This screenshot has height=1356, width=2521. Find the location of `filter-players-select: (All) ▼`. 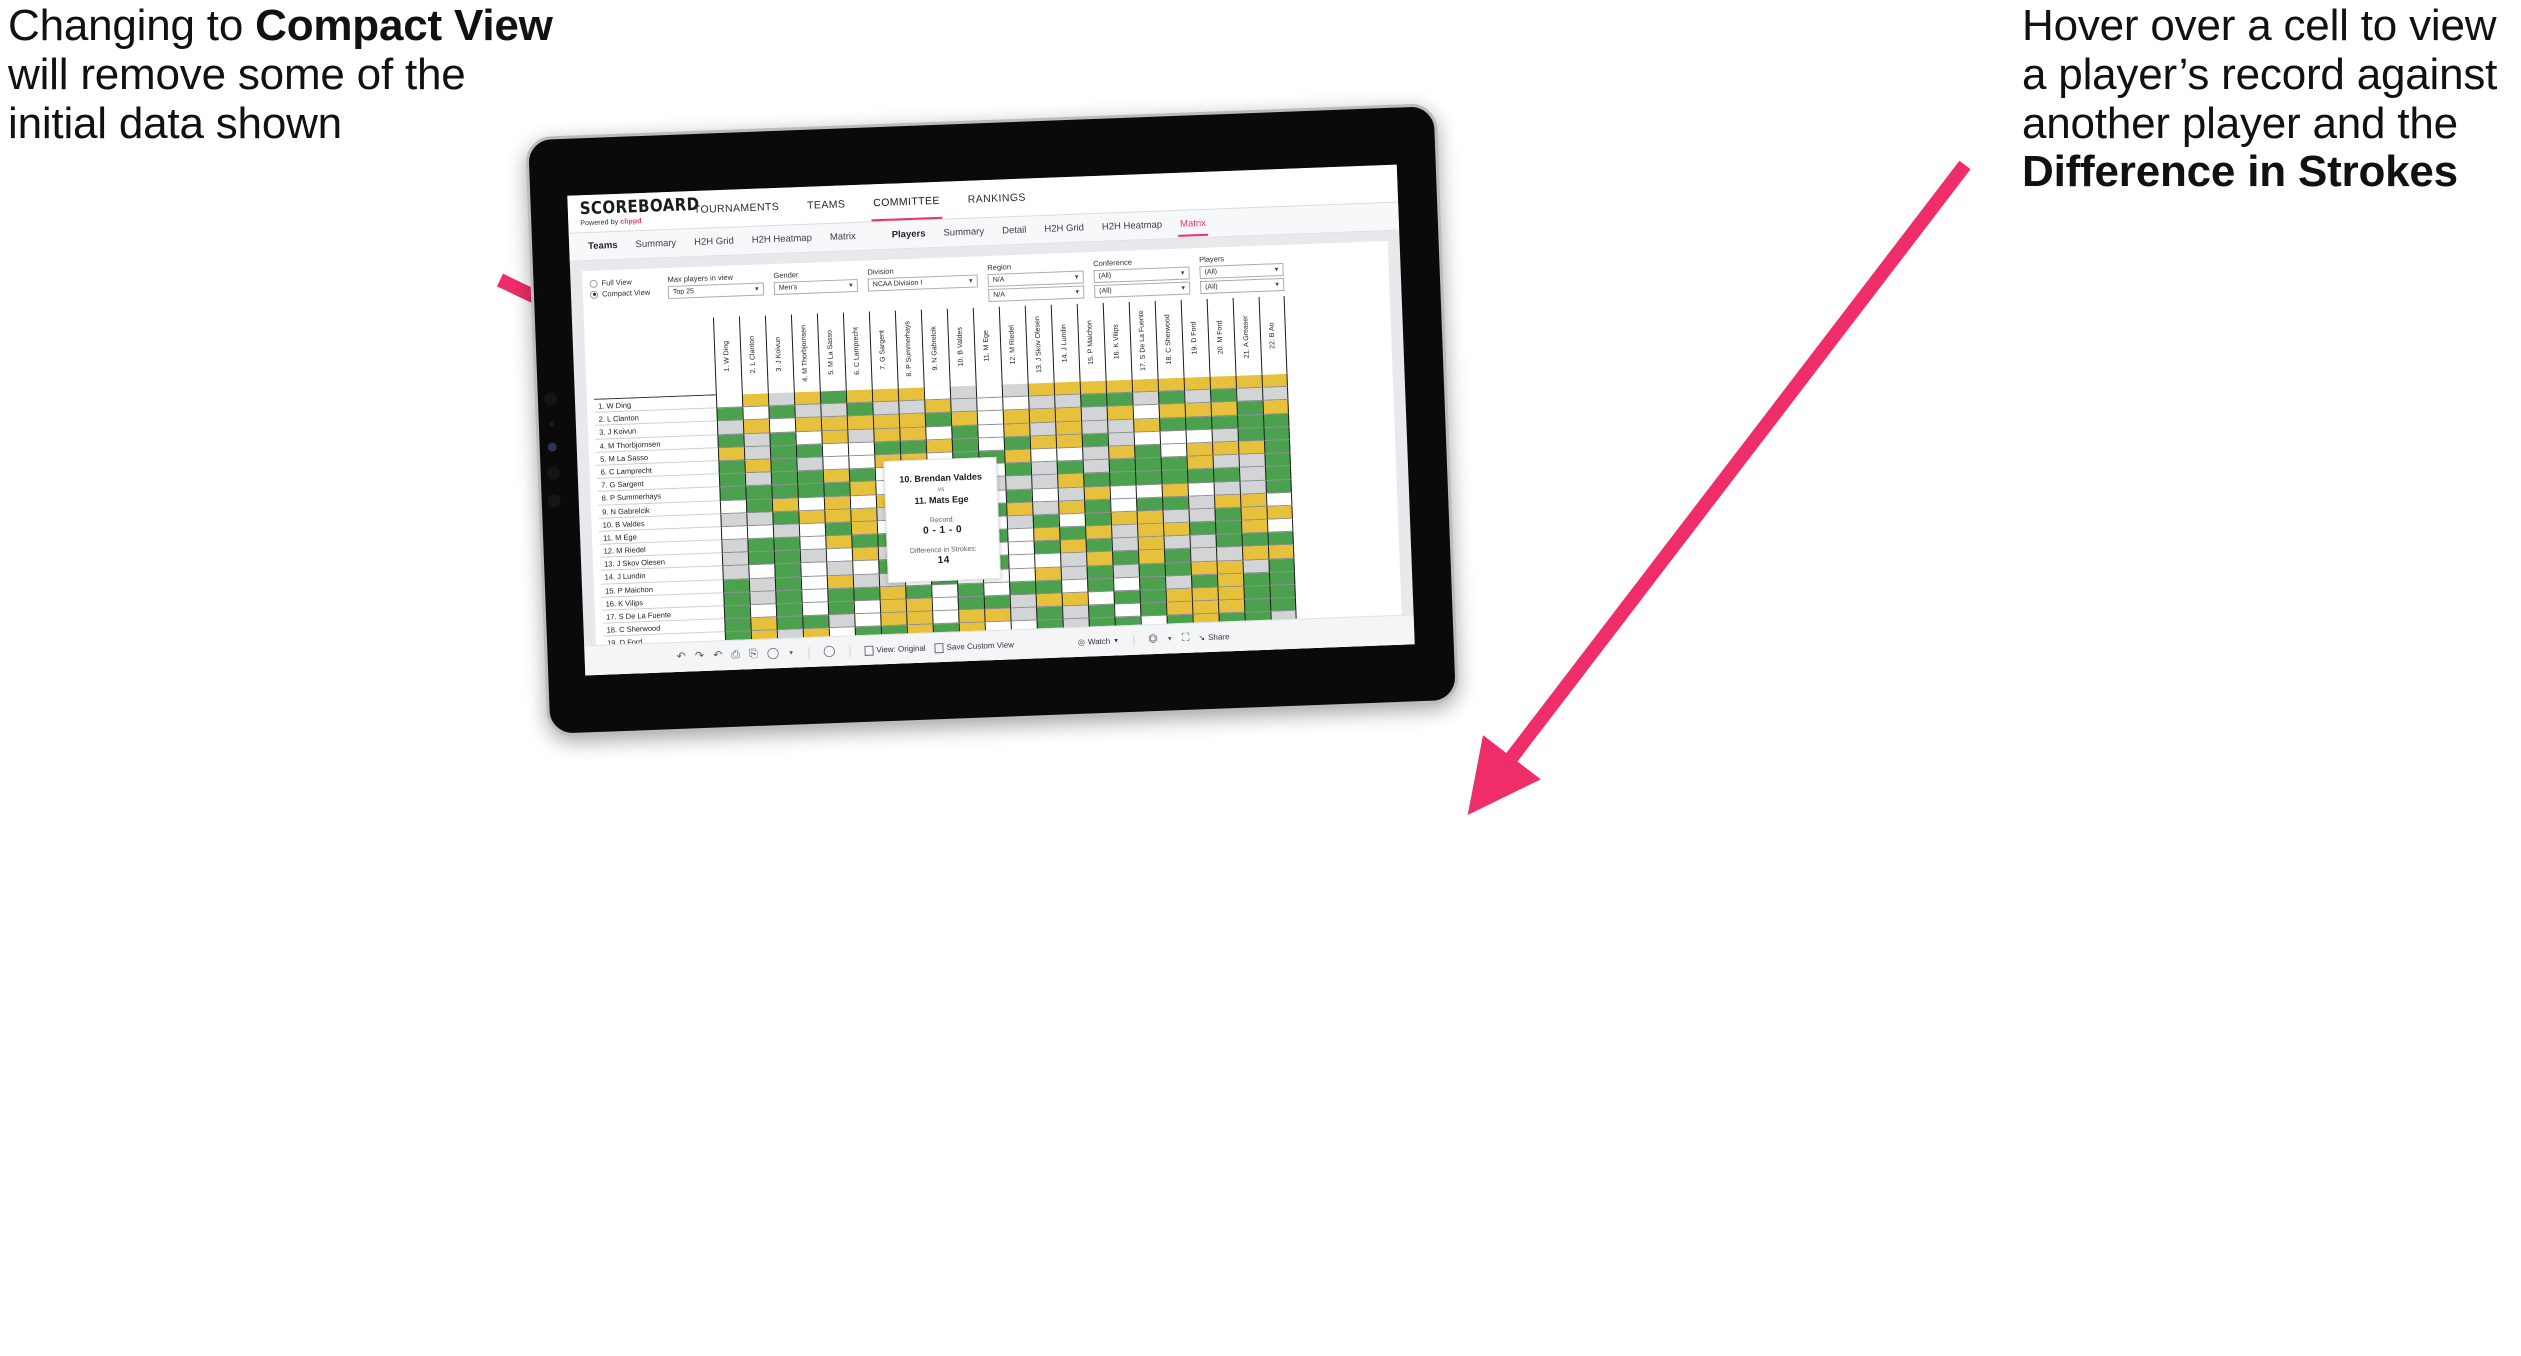

filter-players-select: (All) ▼ is located at coordinates (1241, 271).